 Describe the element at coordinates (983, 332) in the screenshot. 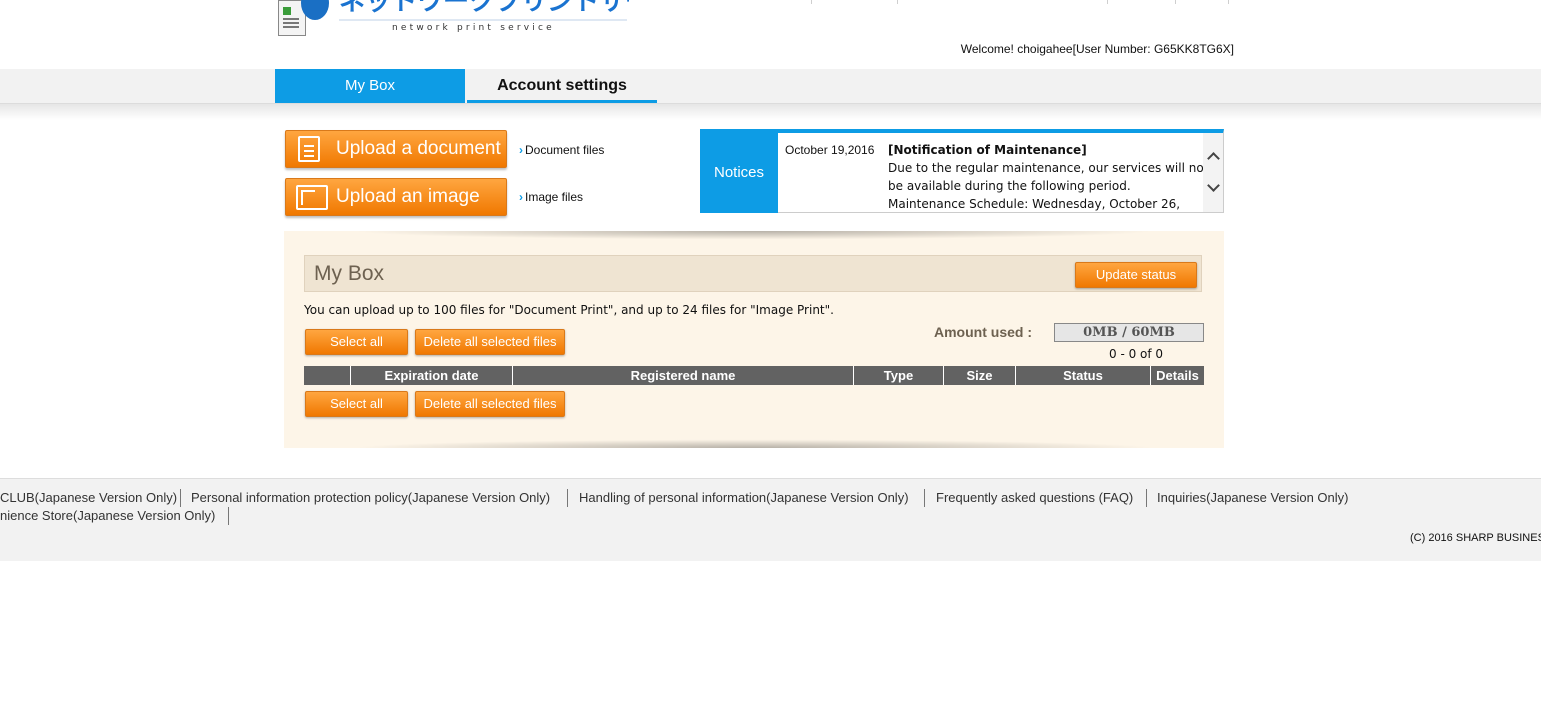

I see `amount-used-label: Amount used :` at that location.